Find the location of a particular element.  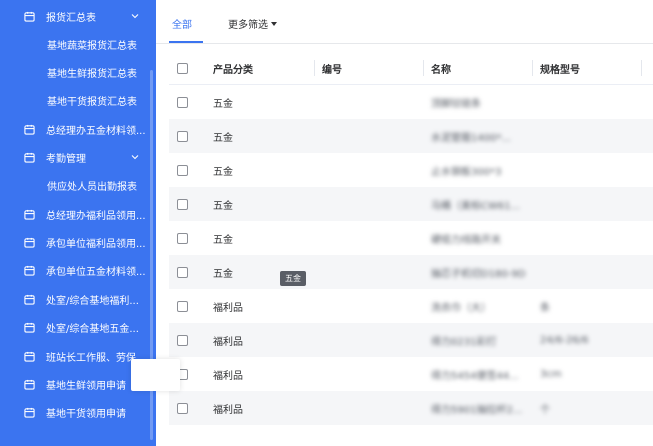

cell-name: 得力0231彩打 is located at coordinates (464, 342).